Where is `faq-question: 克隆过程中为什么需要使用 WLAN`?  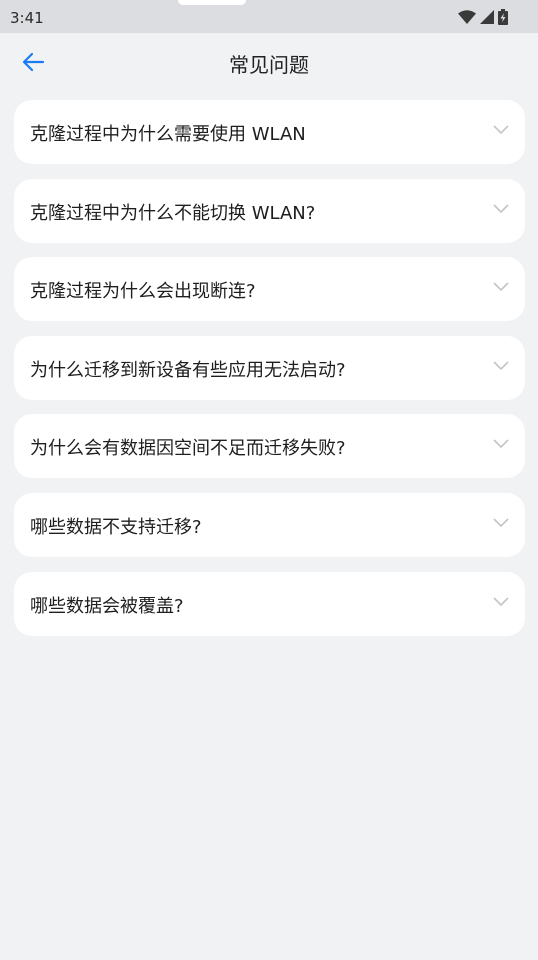
faq-question: 克隆过程中为什么需要使用 WLAN is located at coordinates (168, 134).